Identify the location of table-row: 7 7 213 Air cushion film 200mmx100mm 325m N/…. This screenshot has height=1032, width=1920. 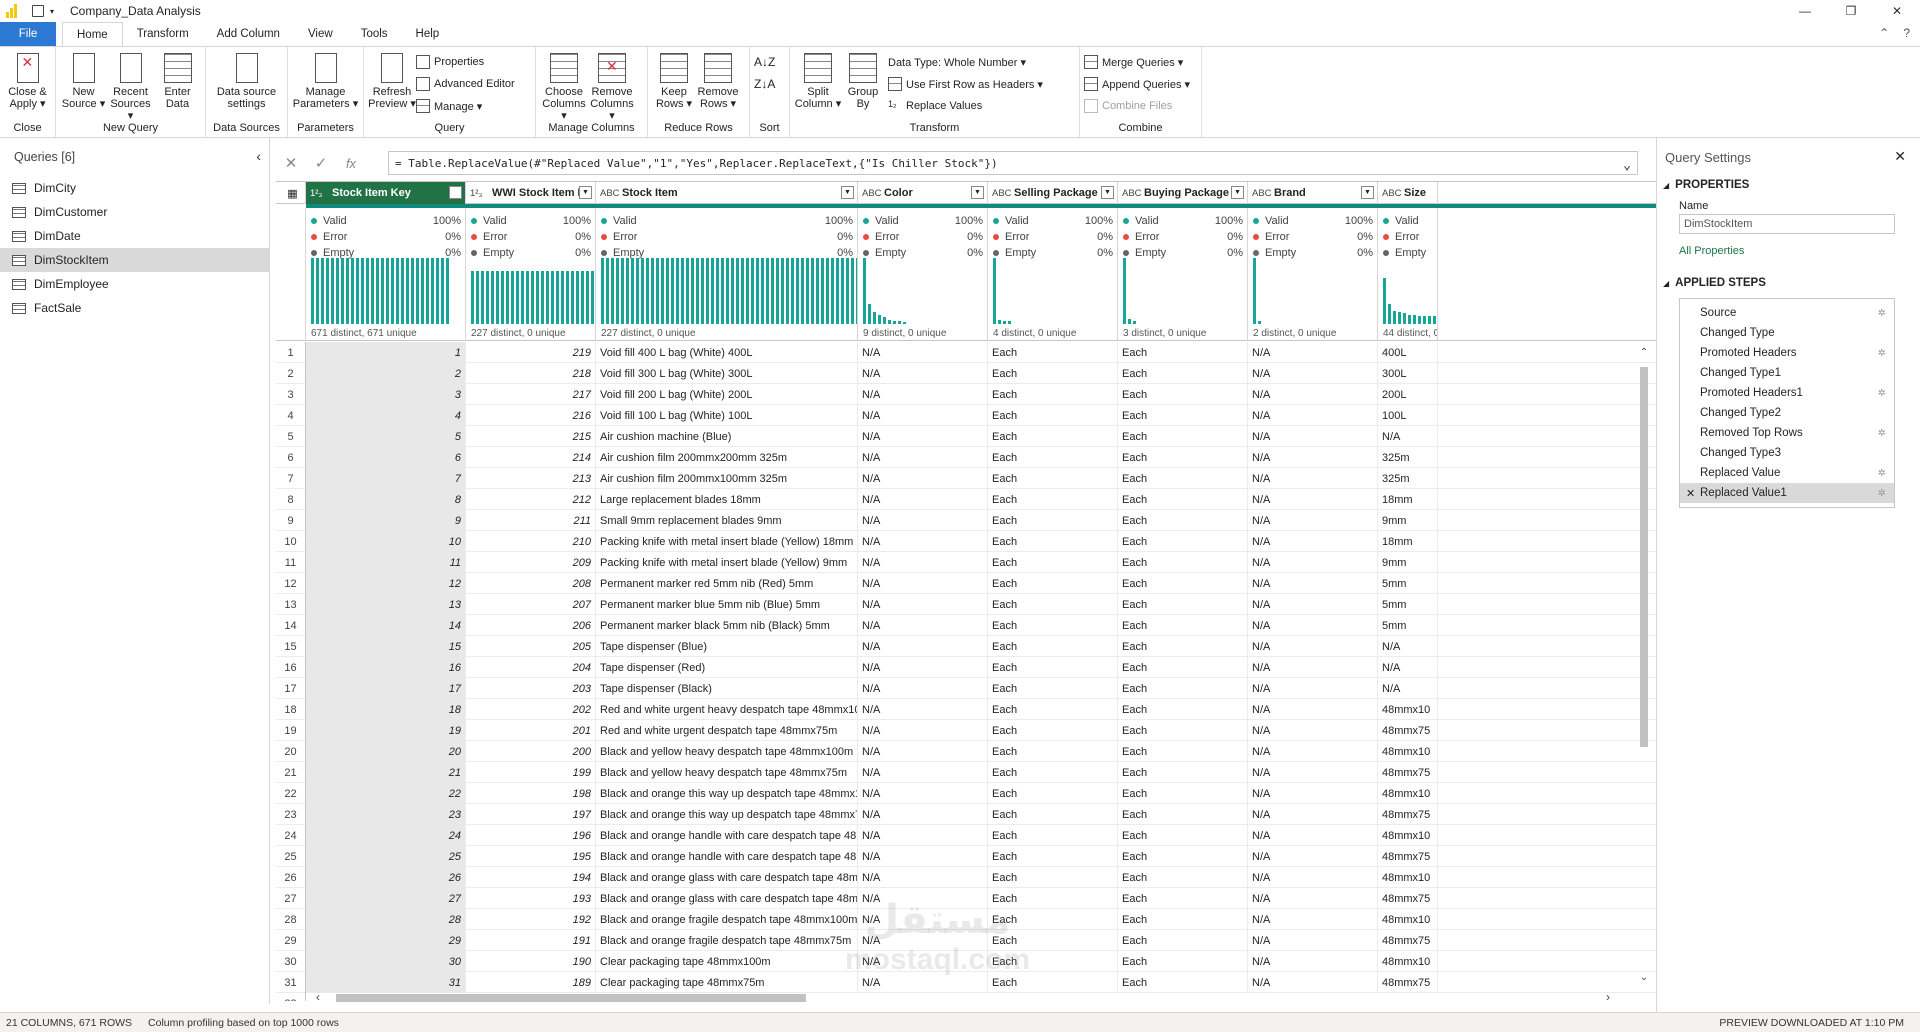
(966, 478).